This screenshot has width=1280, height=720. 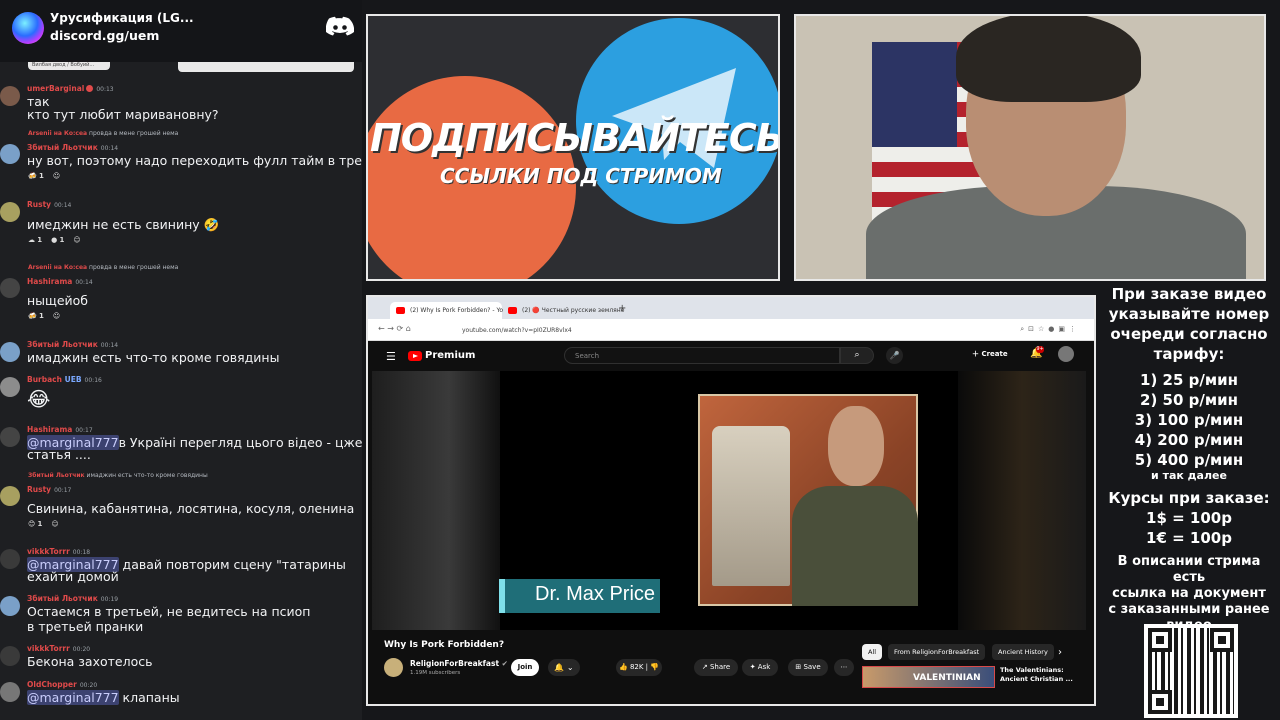 What do you see at coordinates (394, 328) in the screenshot?
I see `nav-buttons: ← → ⟳ ⌂` at bounding box center [394, 328].